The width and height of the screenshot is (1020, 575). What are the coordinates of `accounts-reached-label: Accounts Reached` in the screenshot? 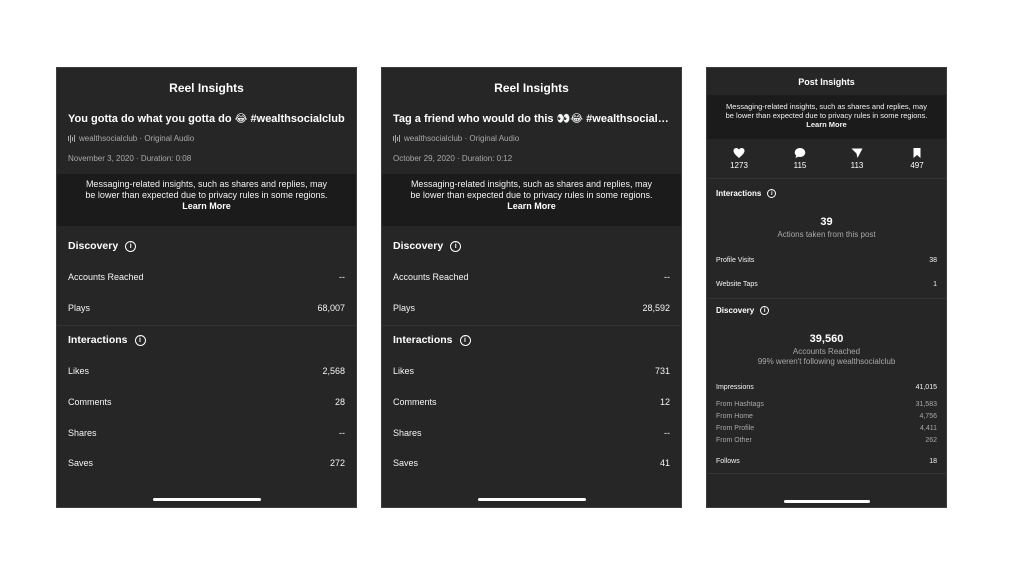 It's located at (826, 351).